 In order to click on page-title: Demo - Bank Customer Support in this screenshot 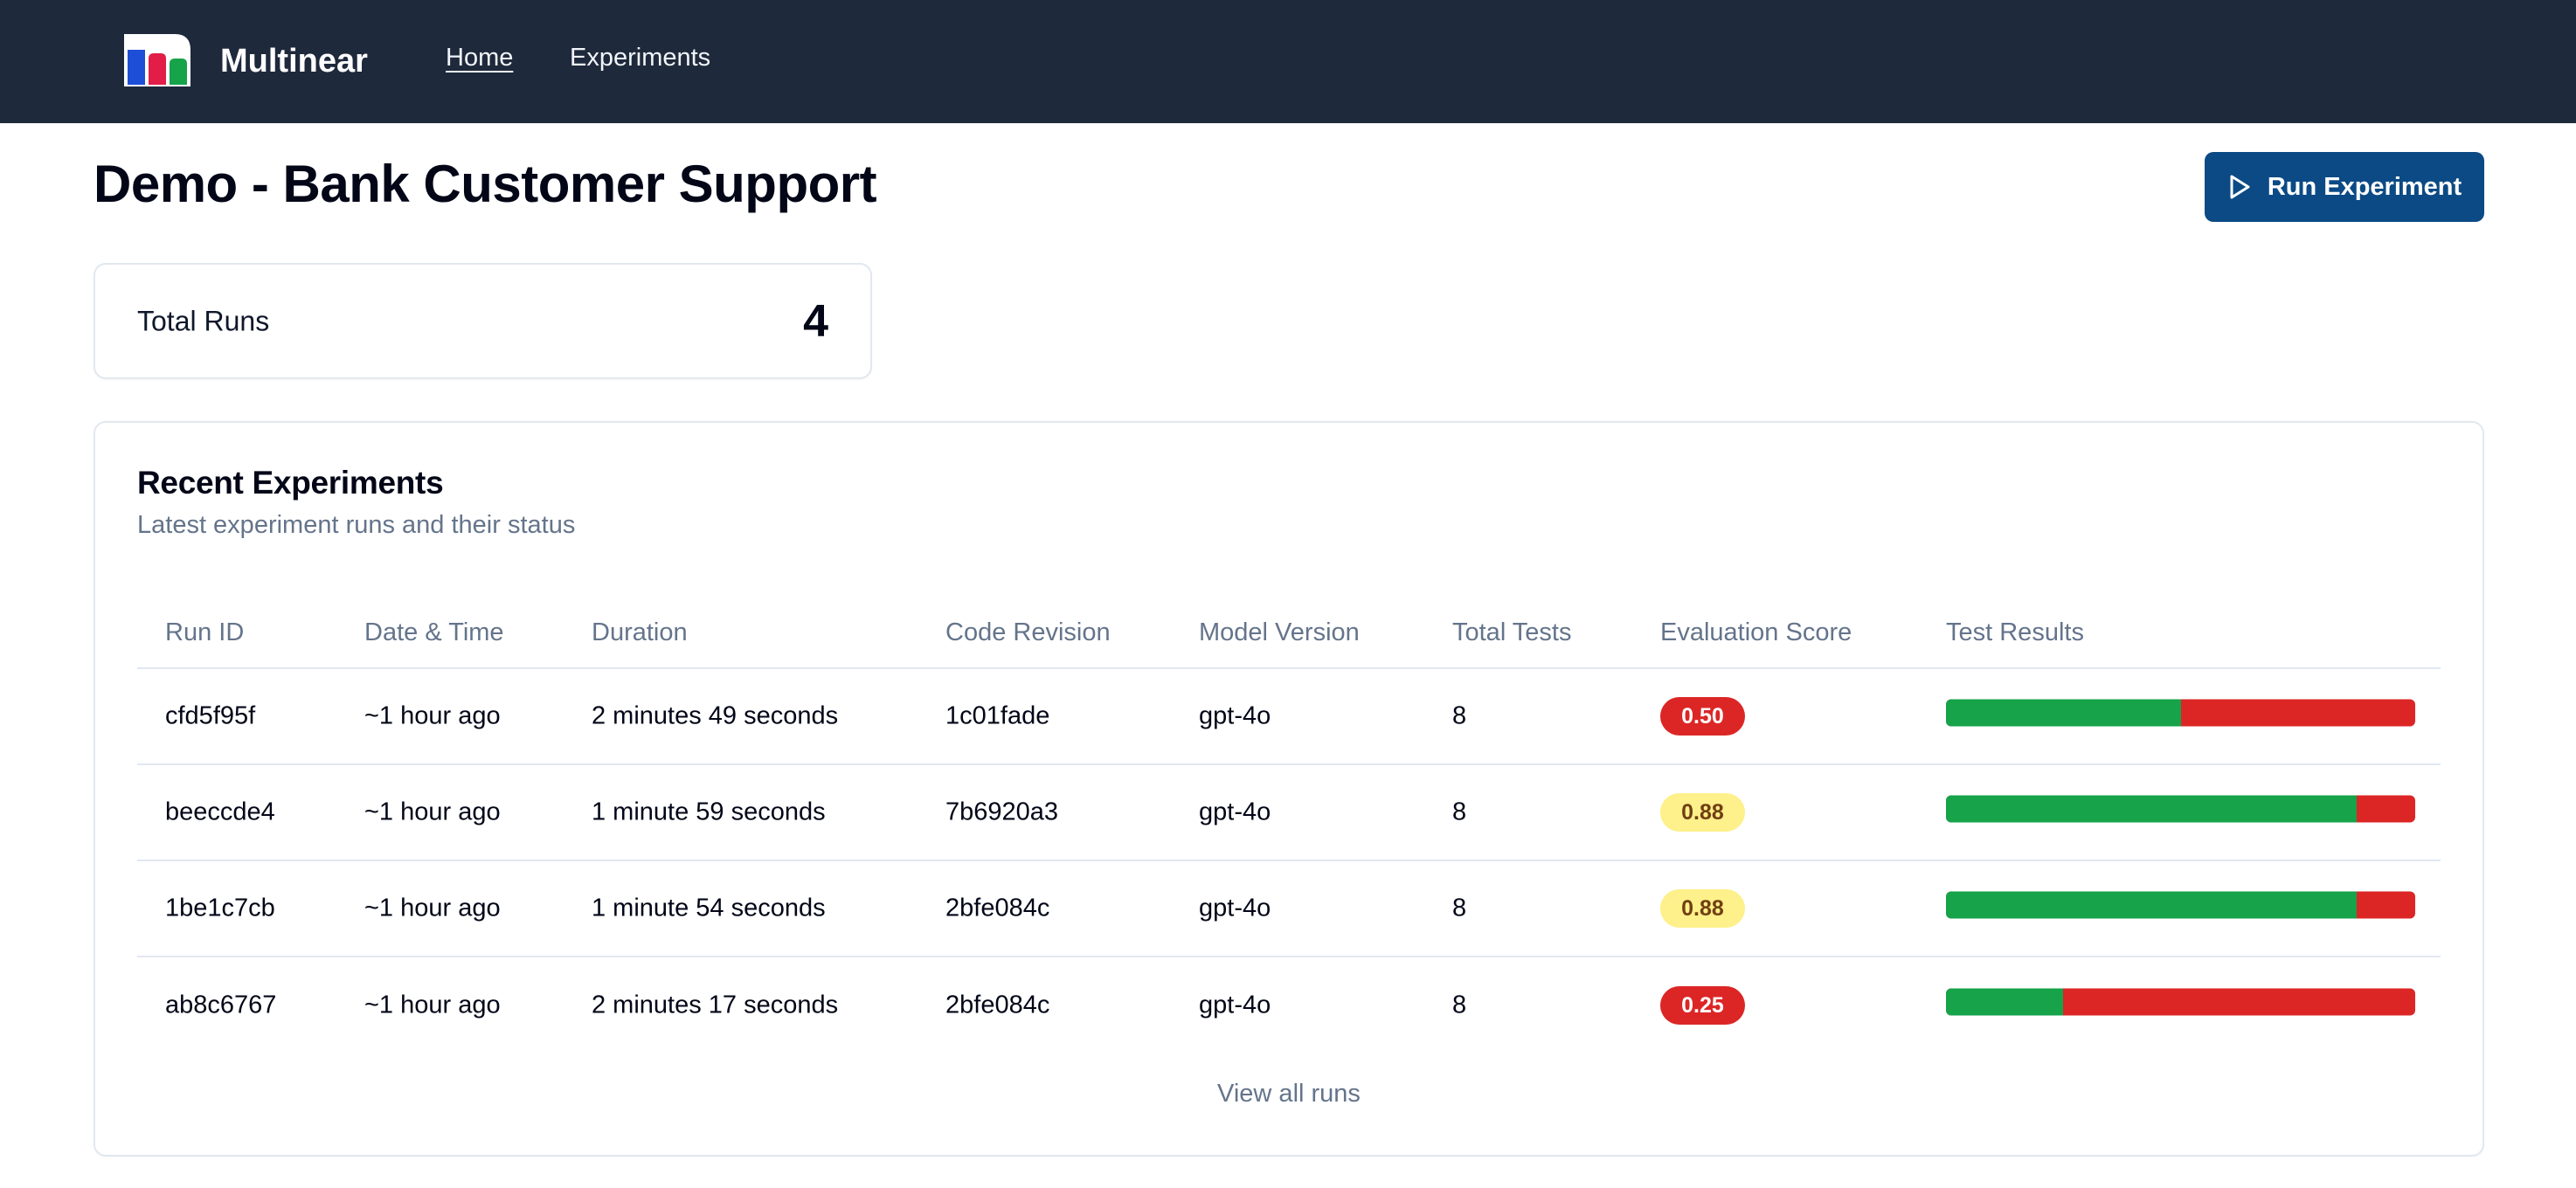, I will do `click(485, 184)`.